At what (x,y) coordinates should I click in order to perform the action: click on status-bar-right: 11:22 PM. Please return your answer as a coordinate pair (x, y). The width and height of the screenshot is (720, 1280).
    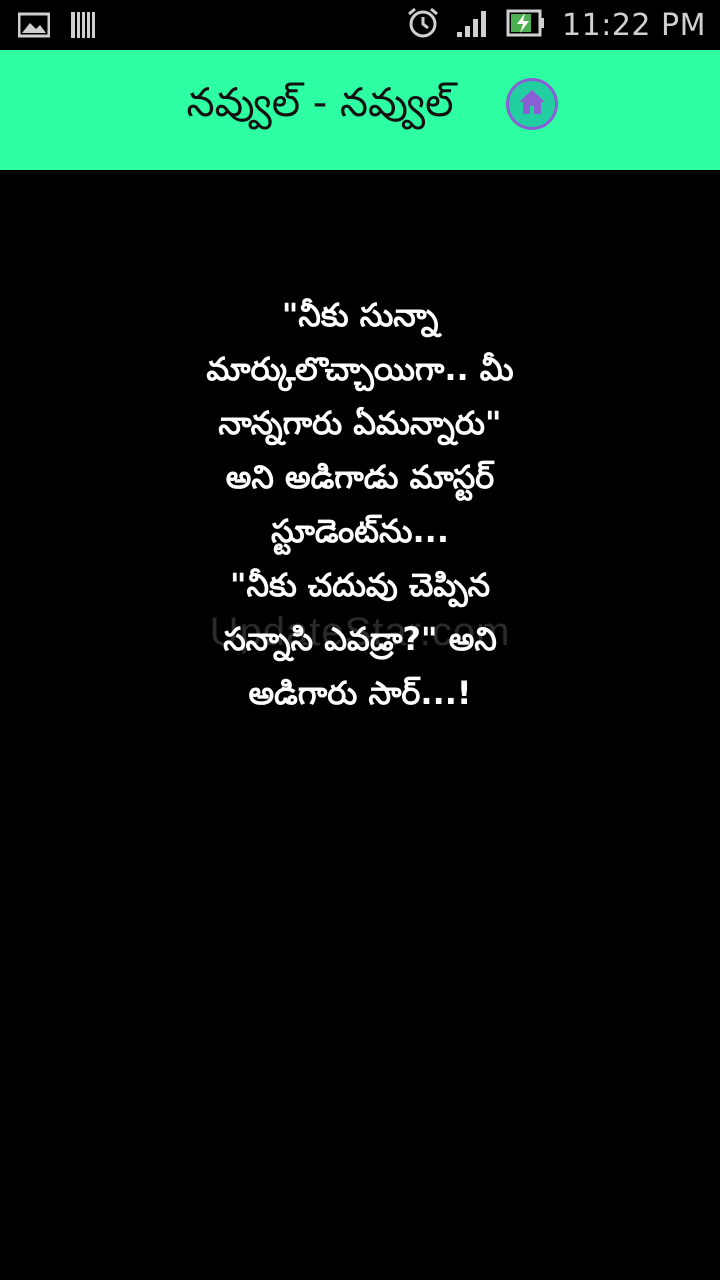
    Looking at the image, I should click on (548, 25).